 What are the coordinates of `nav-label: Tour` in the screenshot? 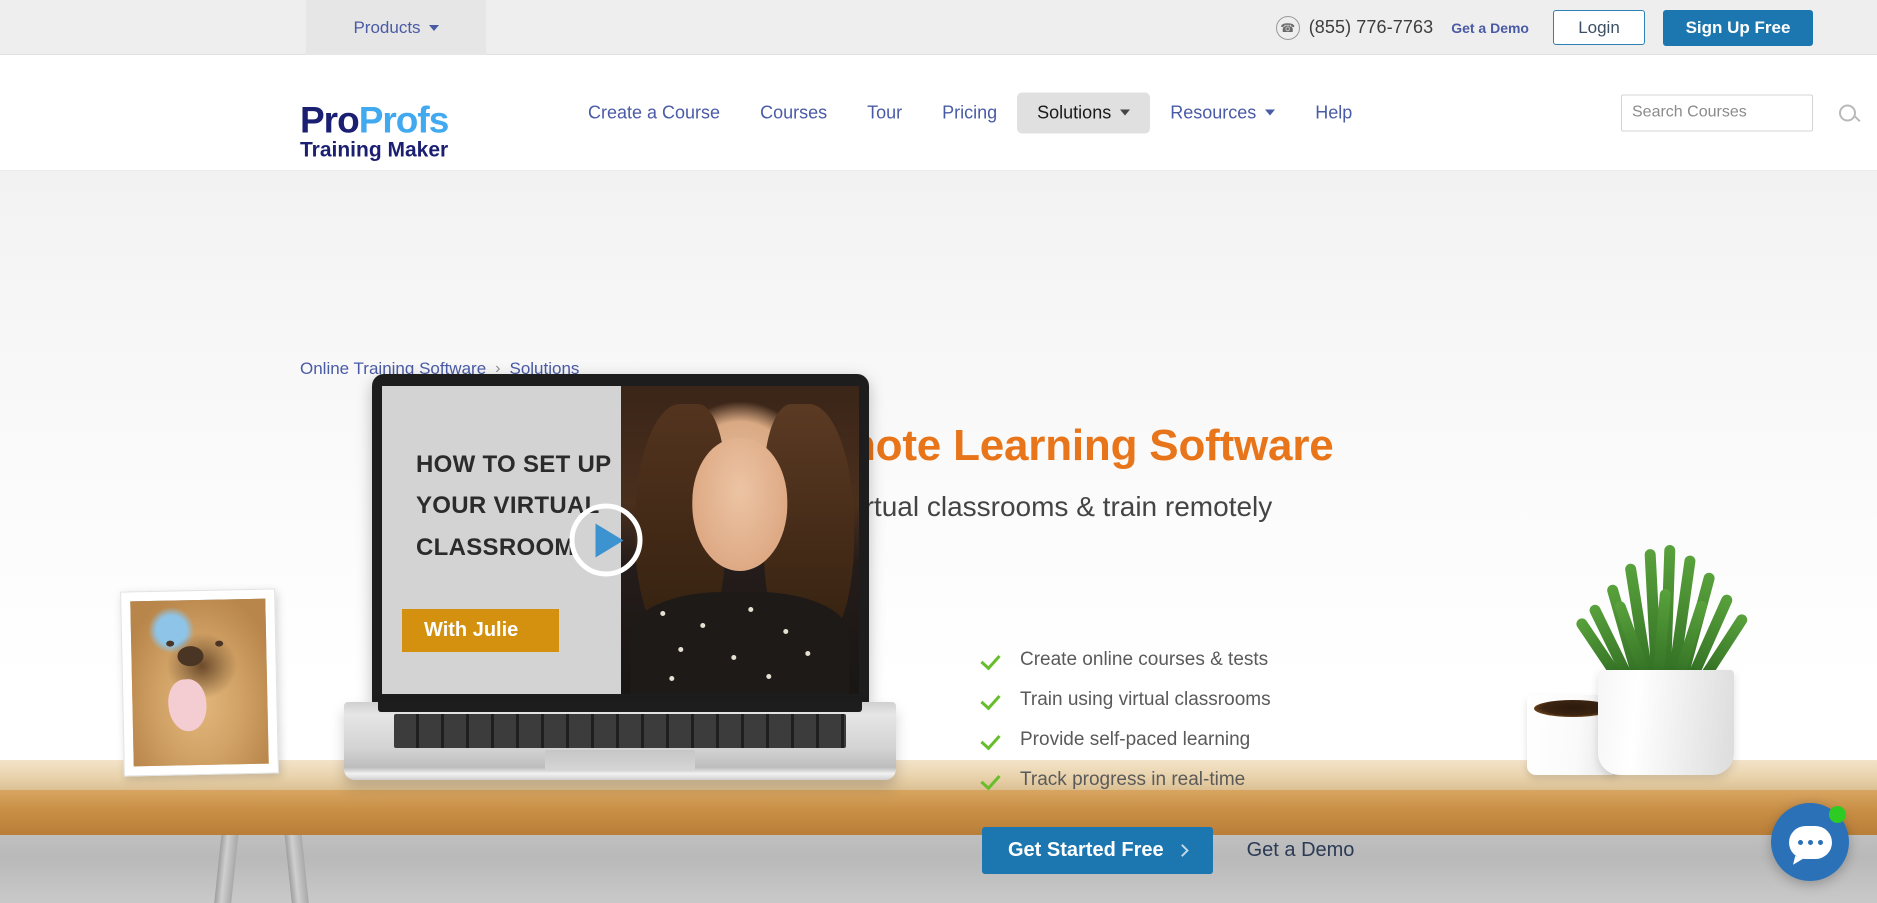 It's located at (885, 112).